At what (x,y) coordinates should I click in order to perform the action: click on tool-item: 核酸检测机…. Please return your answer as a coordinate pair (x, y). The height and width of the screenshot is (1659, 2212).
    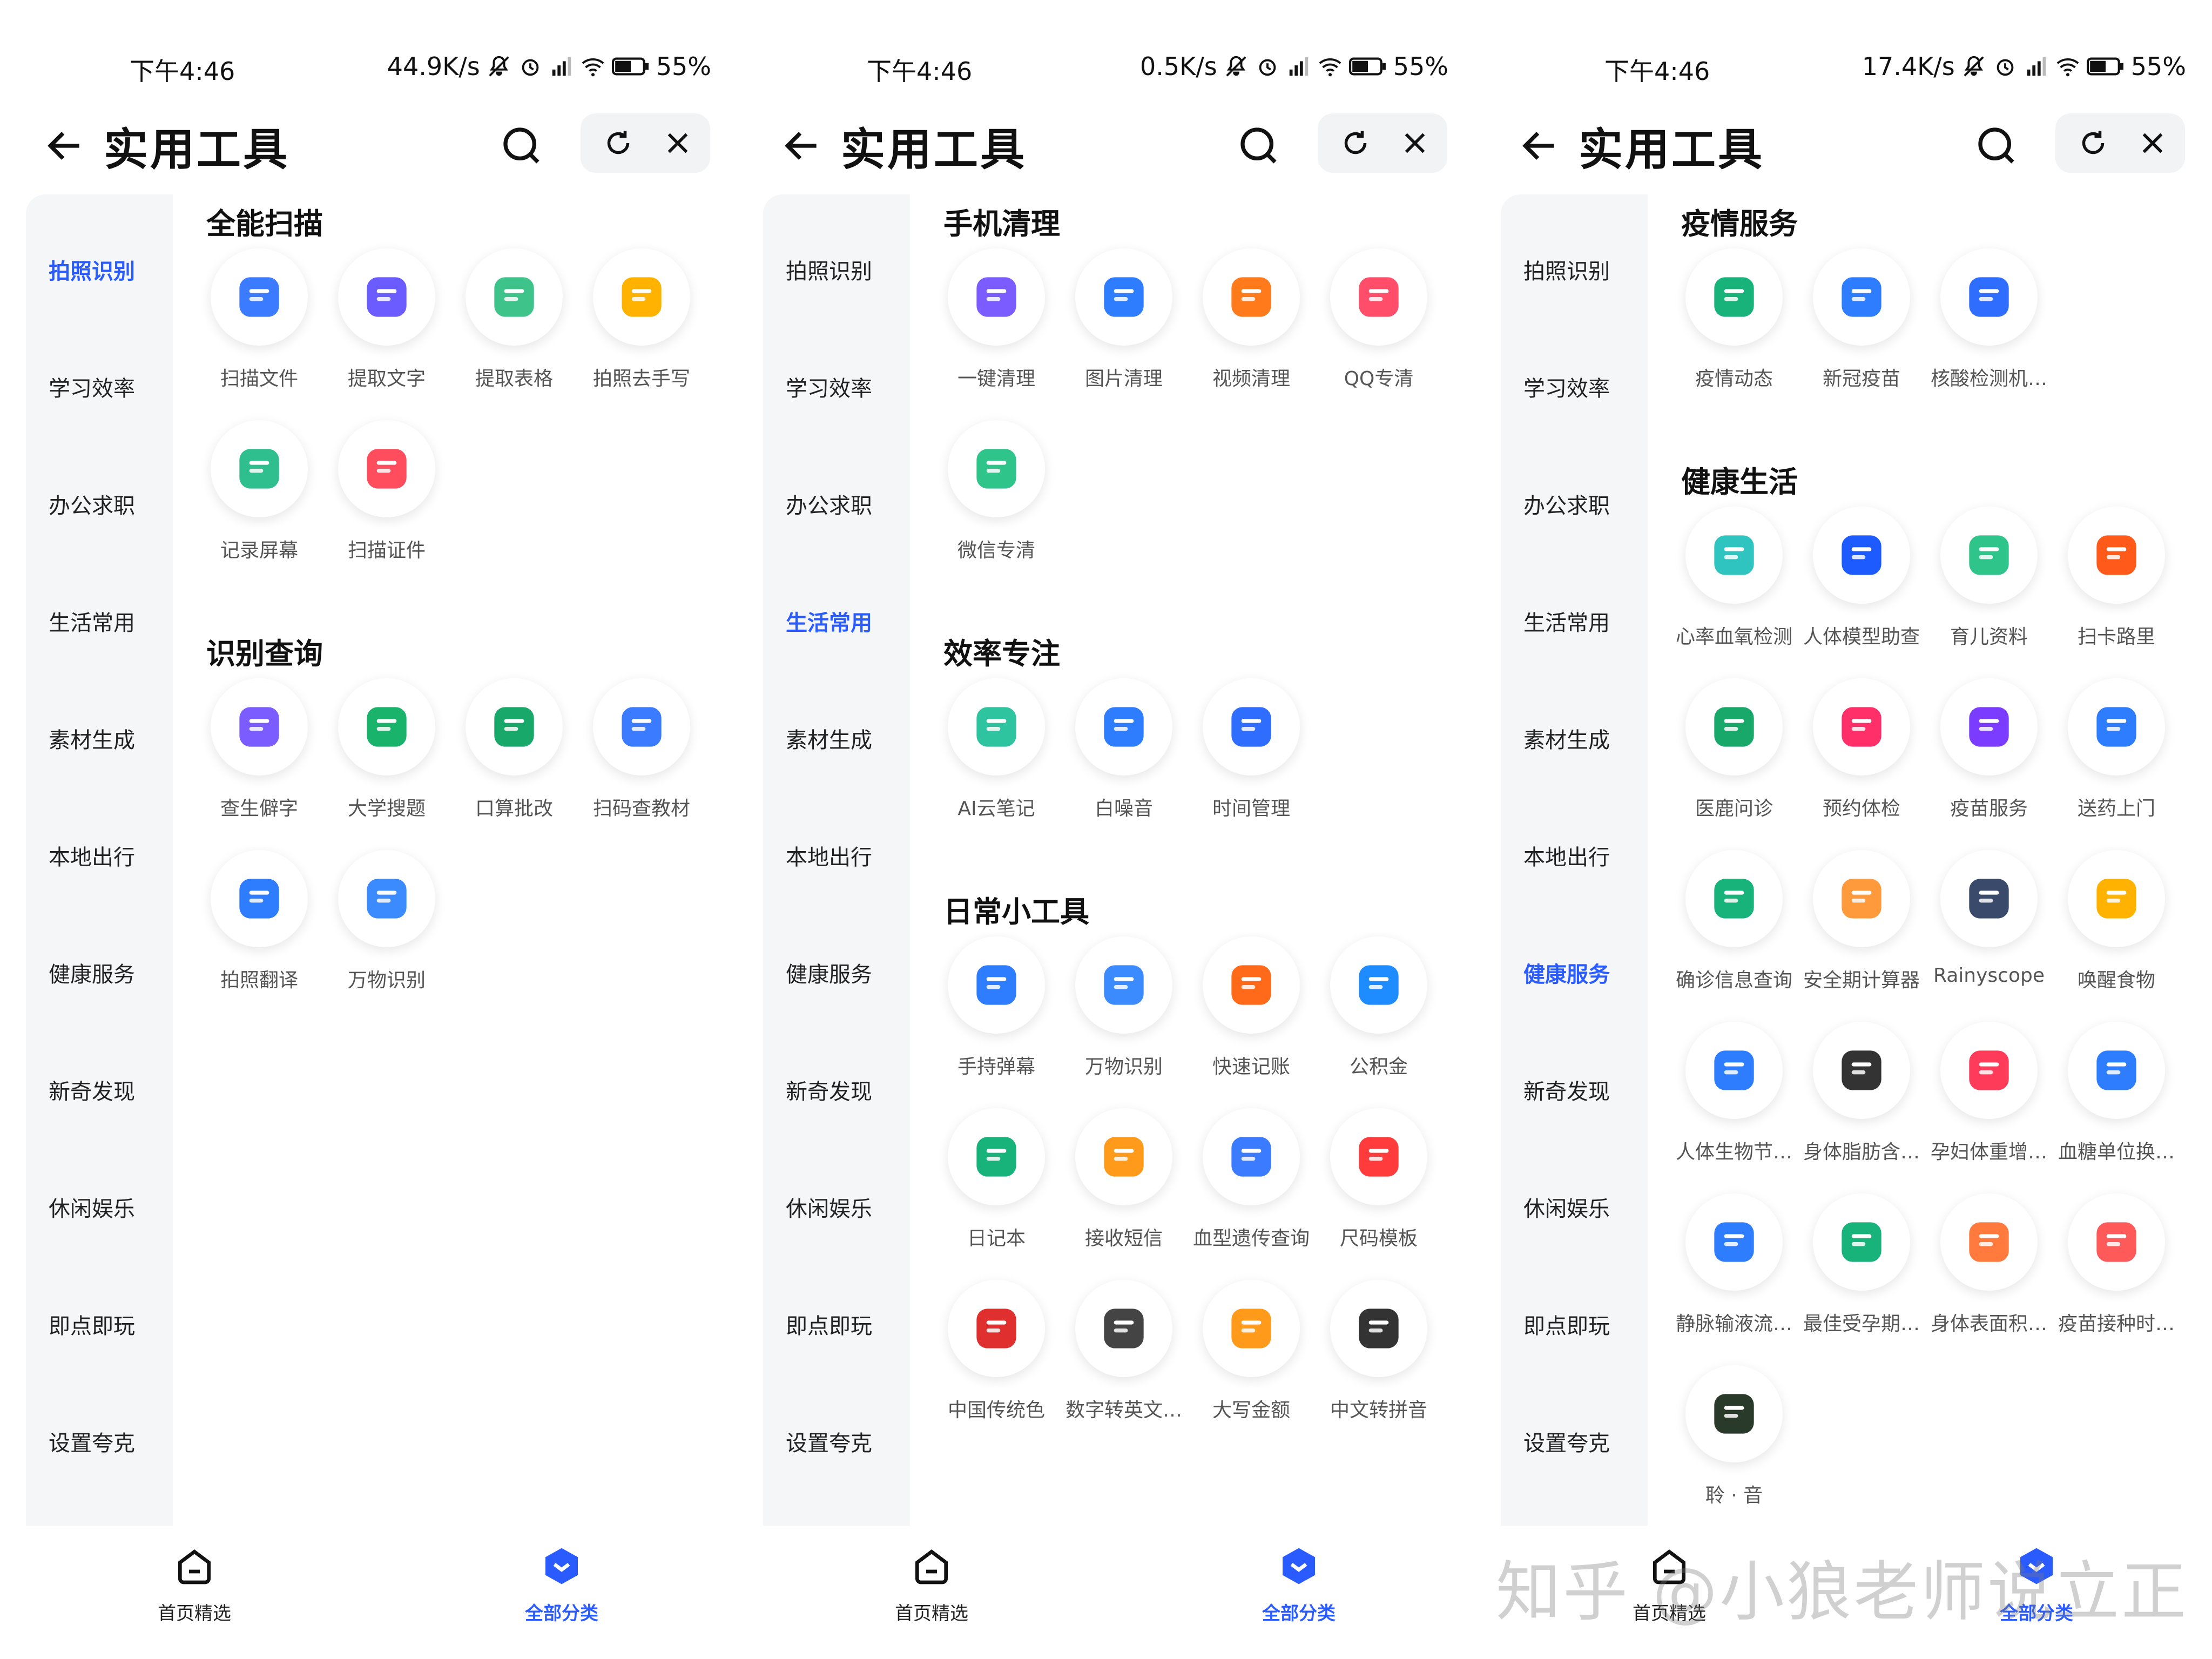
    Looking at the image, I should click on (1989, 329).